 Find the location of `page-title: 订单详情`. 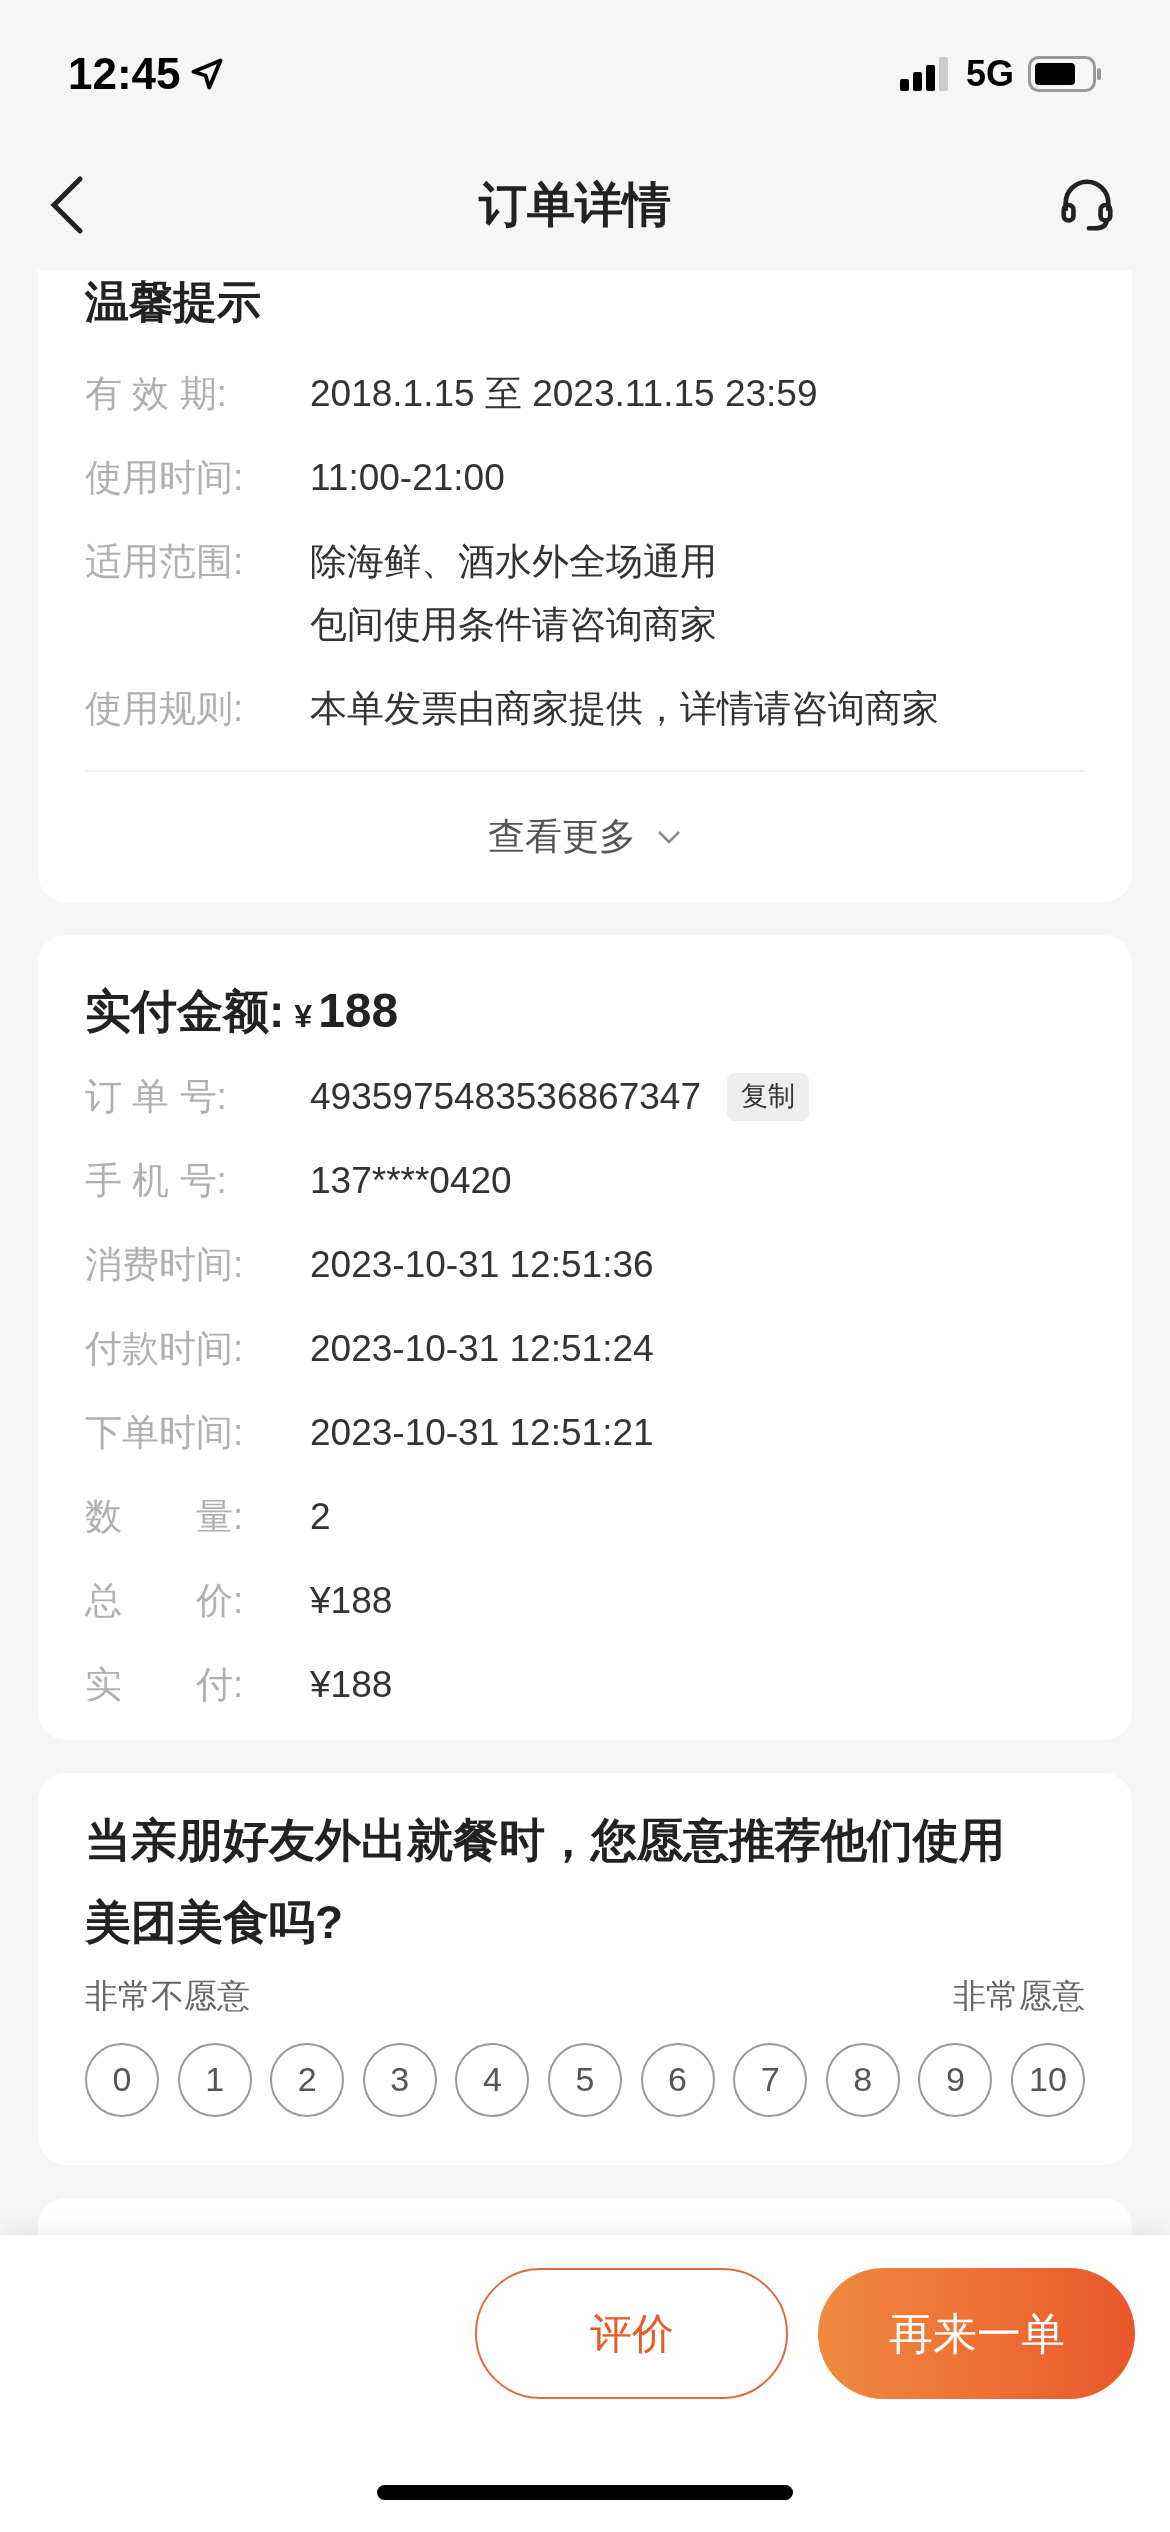

page-title: 订单详情 is located at coordinates (575, 205).